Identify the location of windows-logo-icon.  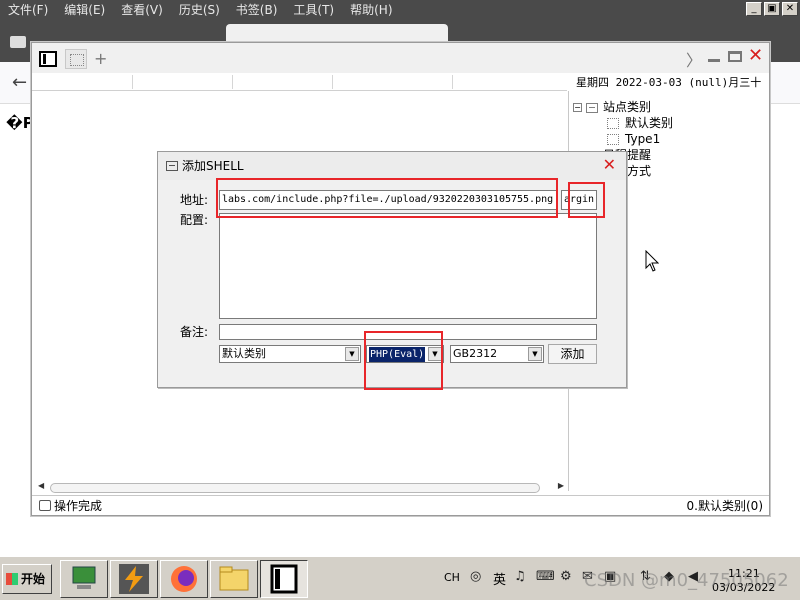
(12, 579).